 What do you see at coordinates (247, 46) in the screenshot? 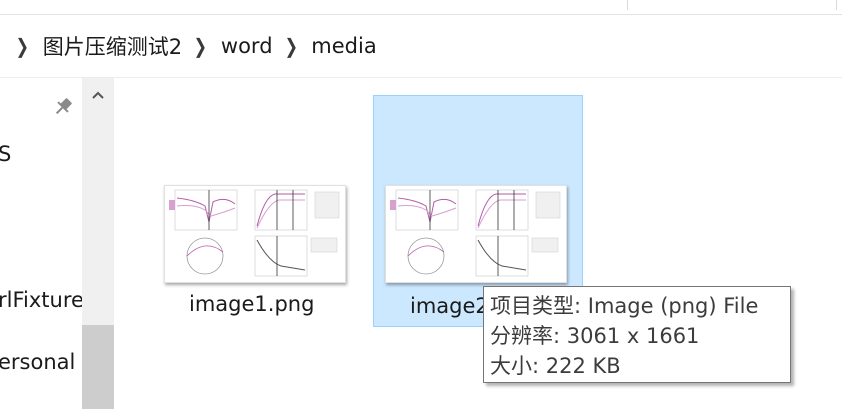
I see `breadcrumb-item: word` at bounding box center [247, 46].